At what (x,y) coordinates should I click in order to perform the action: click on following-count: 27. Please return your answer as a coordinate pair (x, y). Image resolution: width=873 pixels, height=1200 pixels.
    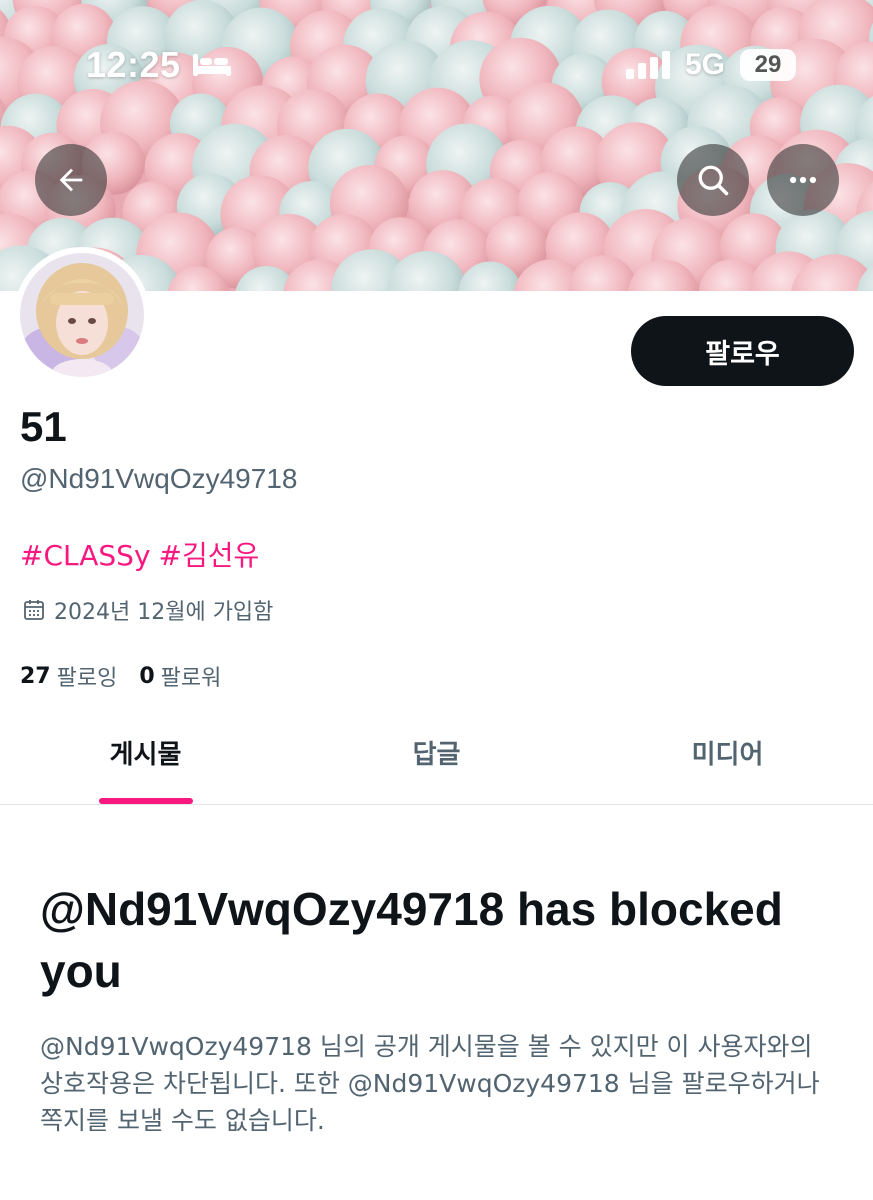
    Looking at the image, I should click on (35, 676).